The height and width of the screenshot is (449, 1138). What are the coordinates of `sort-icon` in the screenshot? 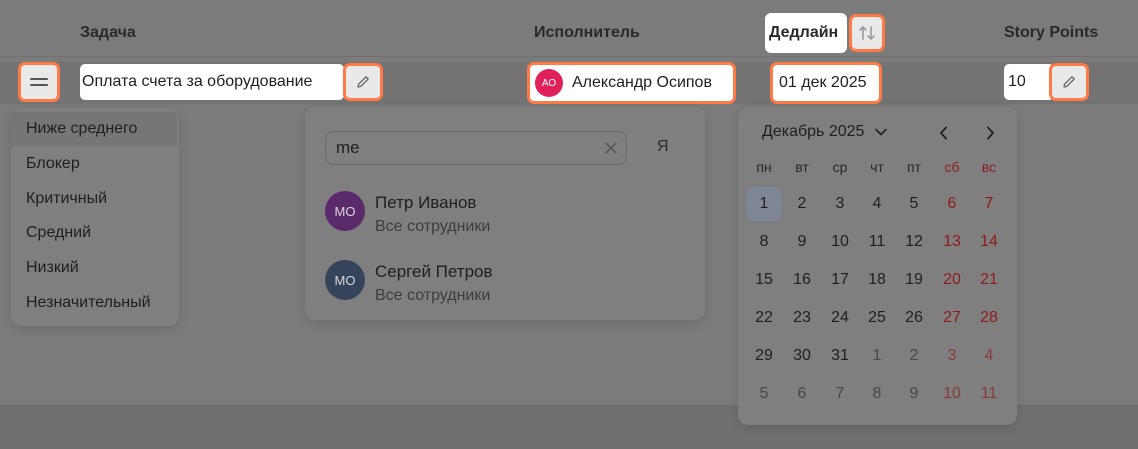 It's located at (867, 33).